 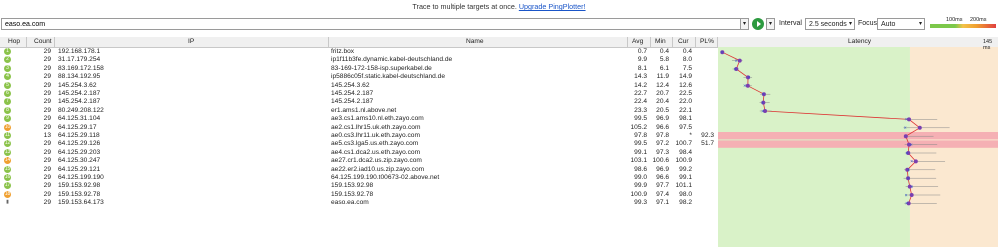 I want to click on col-avg: Avg, so click(x=637, y=41).